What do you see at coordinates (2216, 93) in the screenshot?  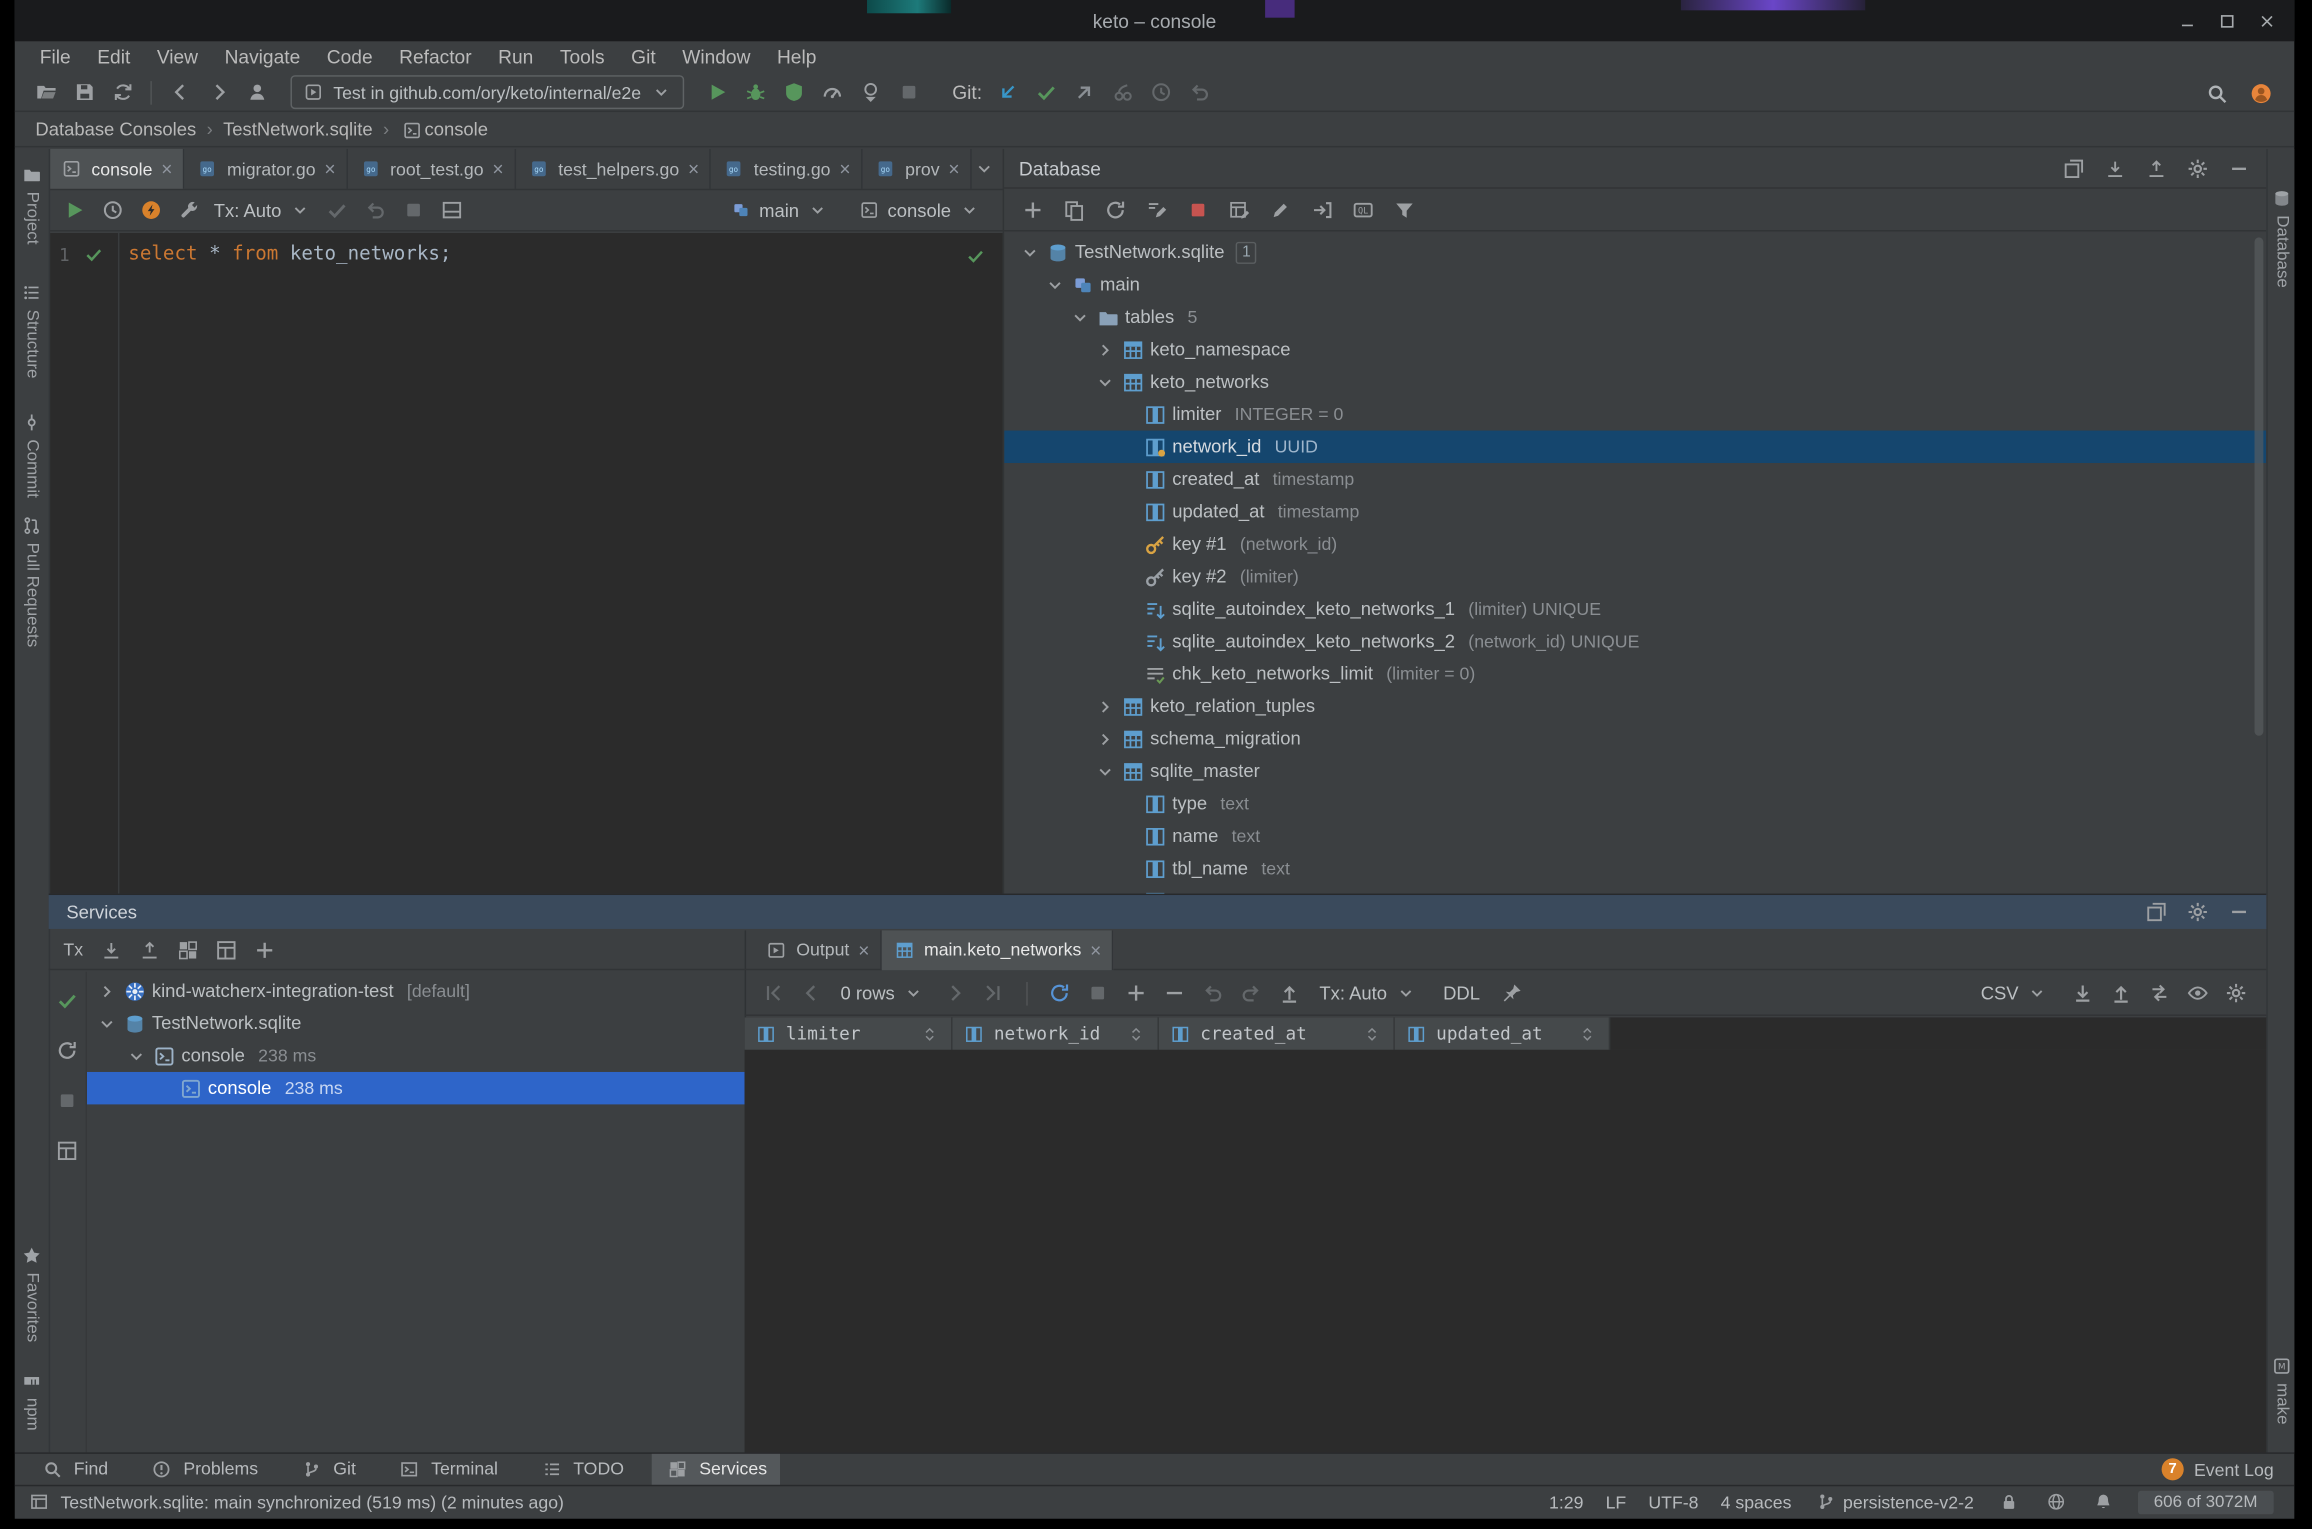 I see `search-icon` at bounding box center [2216, 93].